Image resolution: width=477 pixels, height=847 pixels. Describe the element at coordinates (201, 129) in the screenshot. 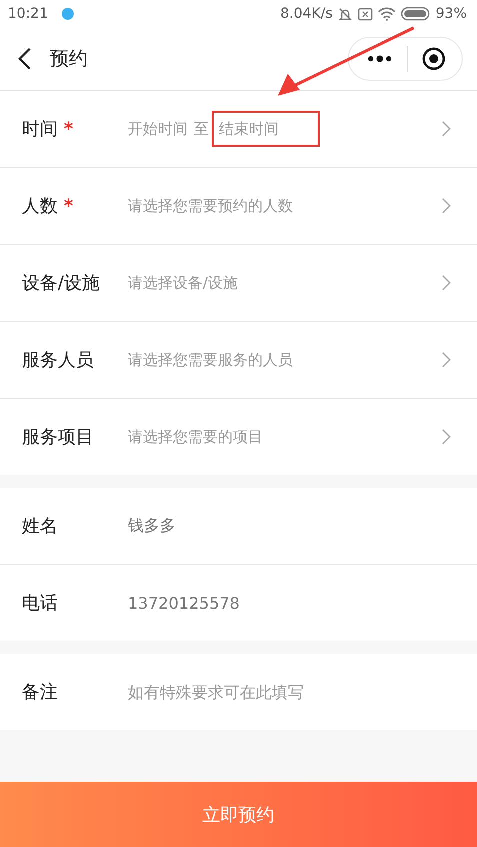

I see `range-separator: 至` at that location.